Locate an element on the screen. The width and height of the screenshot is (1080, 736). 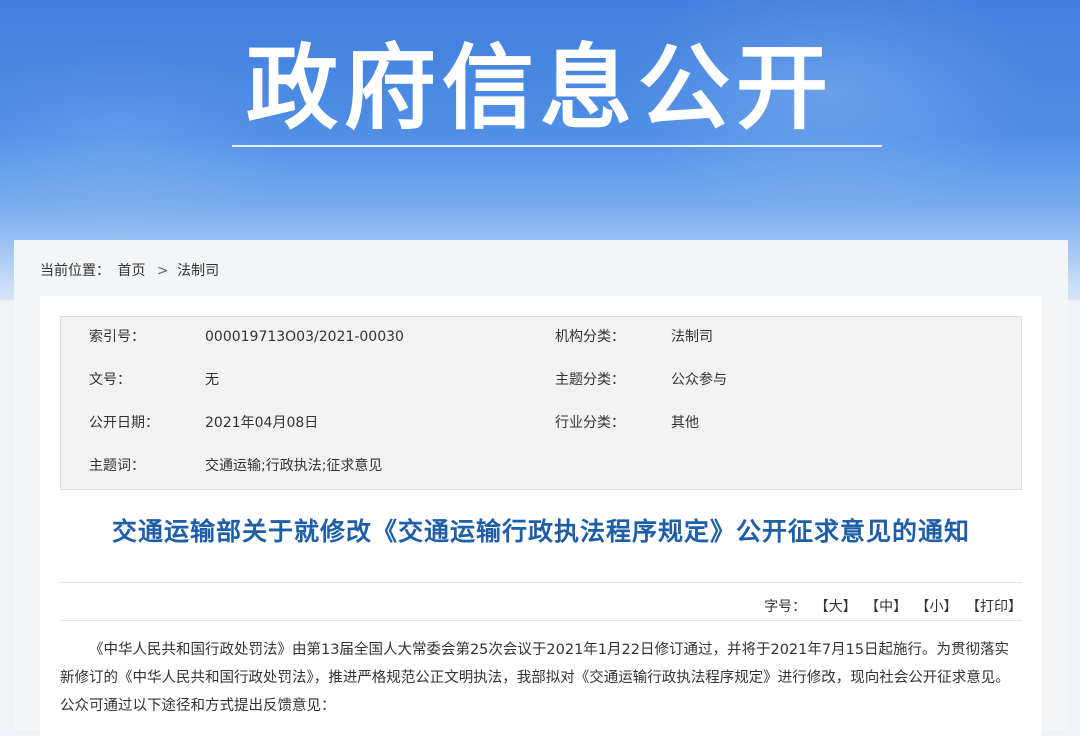
breadcrumb-home-link: 首页 is located at coordinates (131, 271).